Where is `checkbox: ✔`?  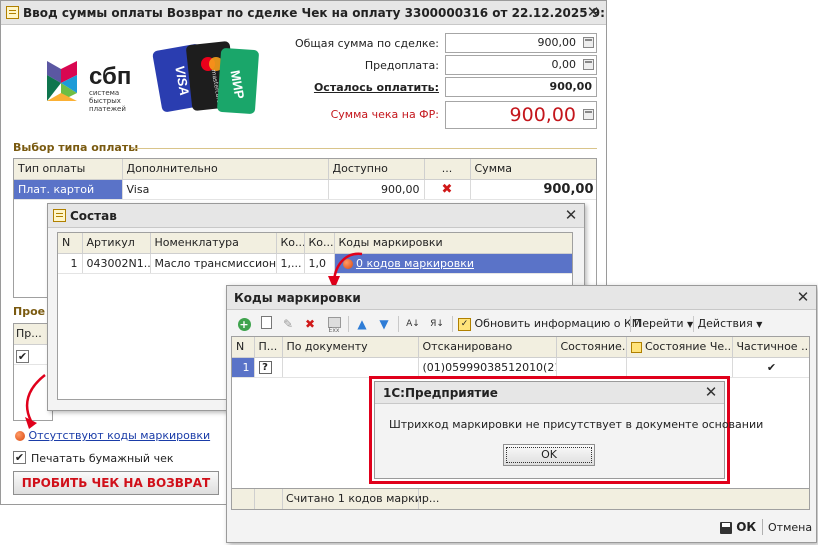
checkbox: ✔ is located at coordinates (22, 356).